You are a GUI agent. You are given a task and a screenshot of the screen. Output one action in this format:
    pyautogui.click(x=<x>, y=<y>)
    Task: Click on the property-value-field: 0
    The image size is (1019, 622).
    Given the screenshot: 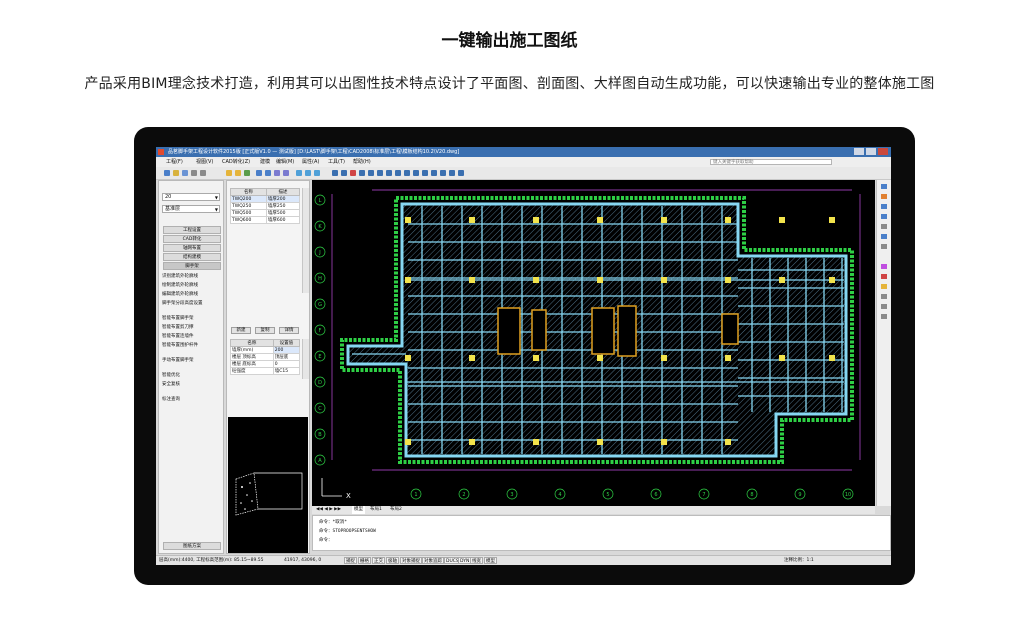 What is the action you would take?
    pyautogui.click(x=286, y=364)
    